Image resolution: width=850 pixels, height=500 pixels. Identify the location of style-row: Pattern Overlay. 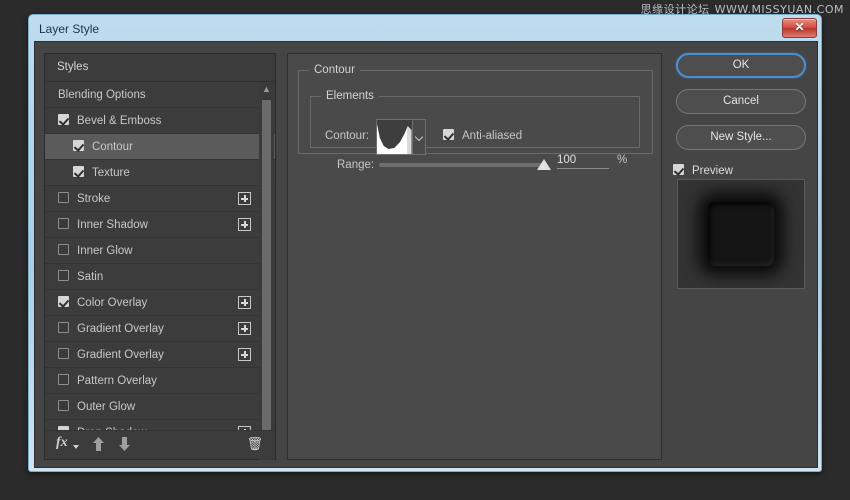
(160, 381).